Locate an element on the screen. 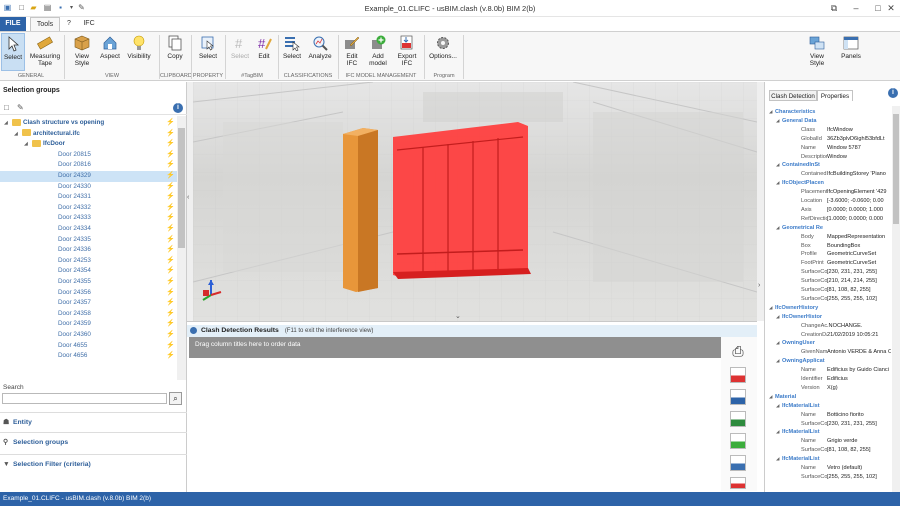  property-group: ◢ ContainedInSt is located at coordinates (828, 165).